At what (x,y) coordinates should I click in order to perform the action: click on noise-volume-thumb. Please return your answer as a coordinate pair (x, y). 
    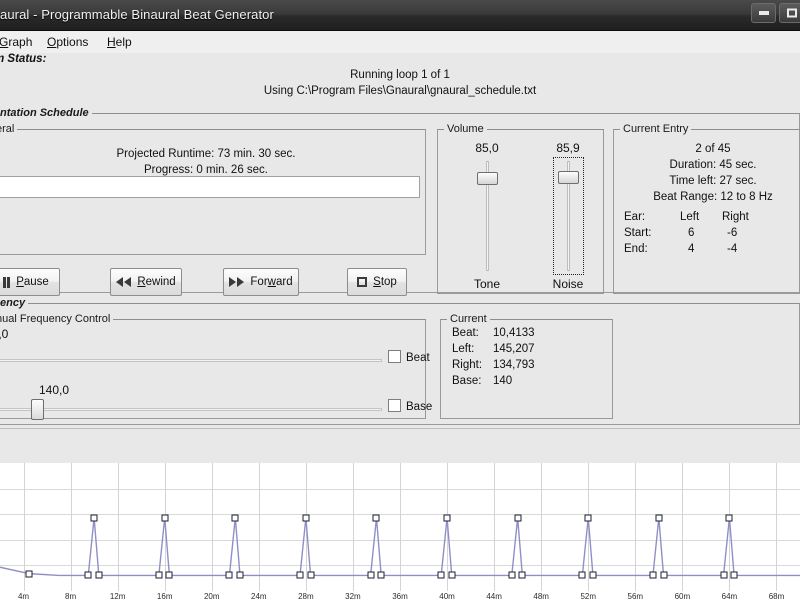
    Looking at the image, I should click on (568, 177).